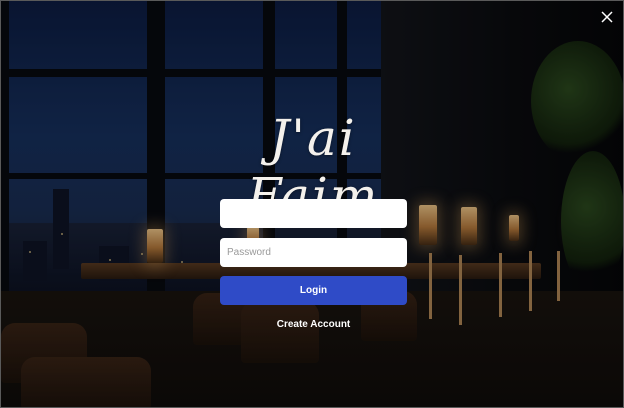  Describe the element at coordinates (313, 290) in the screenshot. I see `login-button: Login` at that location.